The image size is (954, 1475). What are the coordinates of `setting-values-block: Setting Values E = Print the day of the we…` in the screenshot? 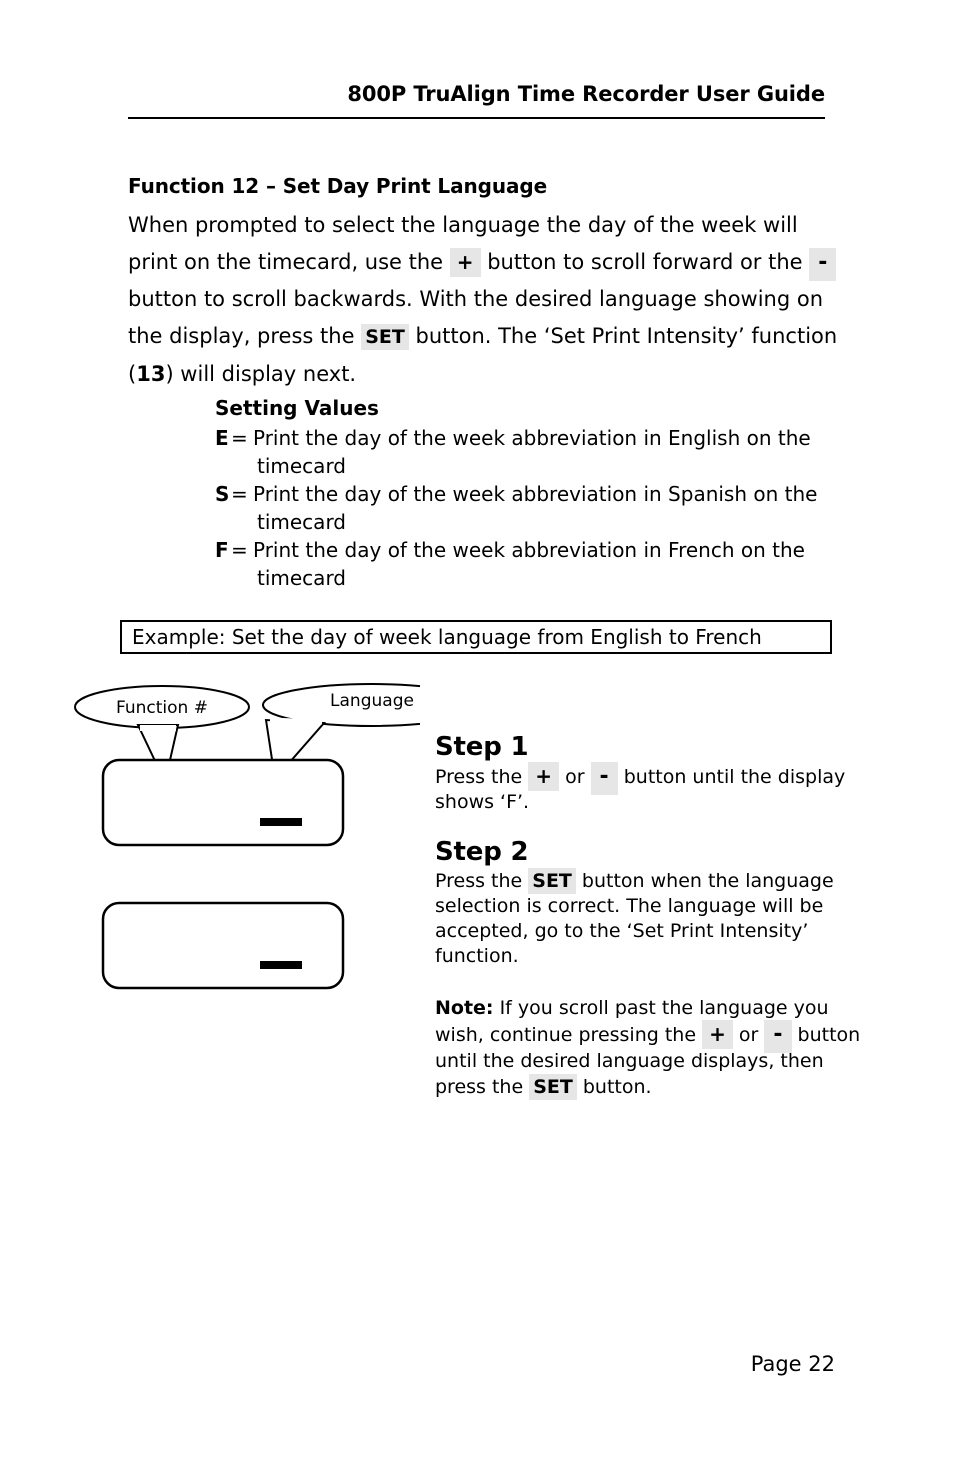 It's located at (530, 493).